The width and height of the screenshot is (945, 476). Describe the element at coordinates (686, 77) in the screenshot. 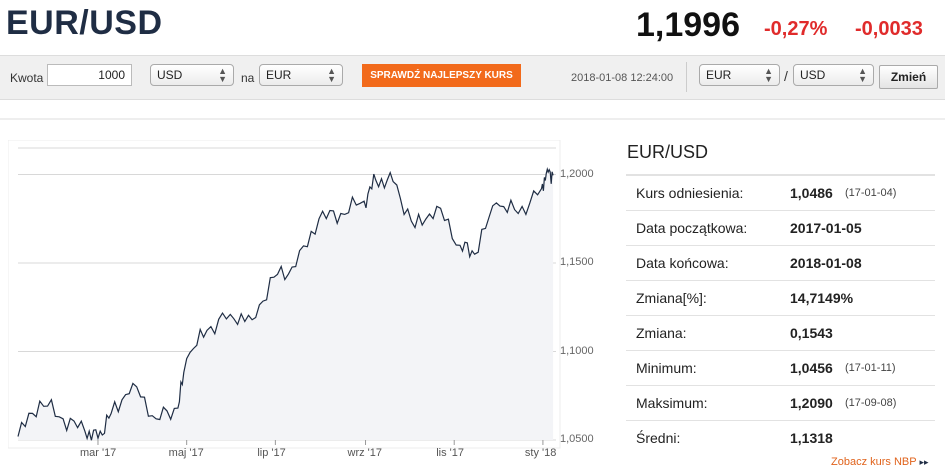

I see `toolbar-divider` at that location.